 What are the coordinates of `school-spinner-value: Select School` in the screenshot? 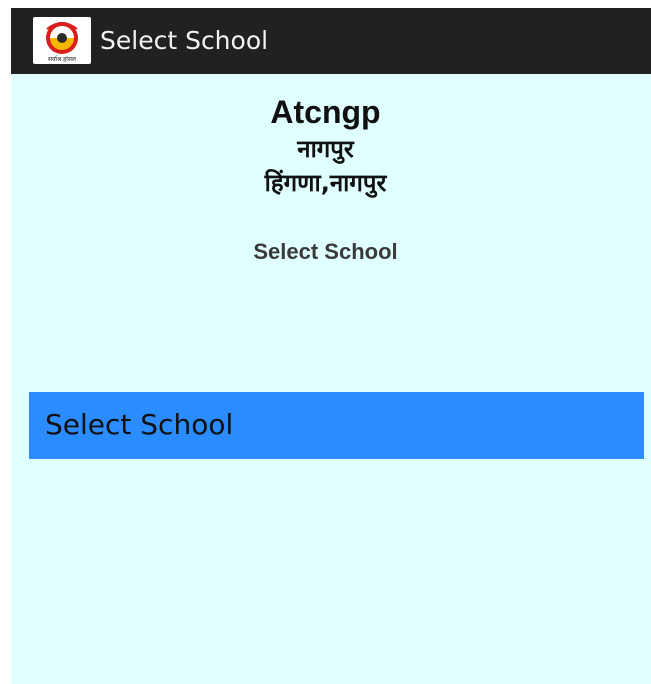 It's located at (139, 424).